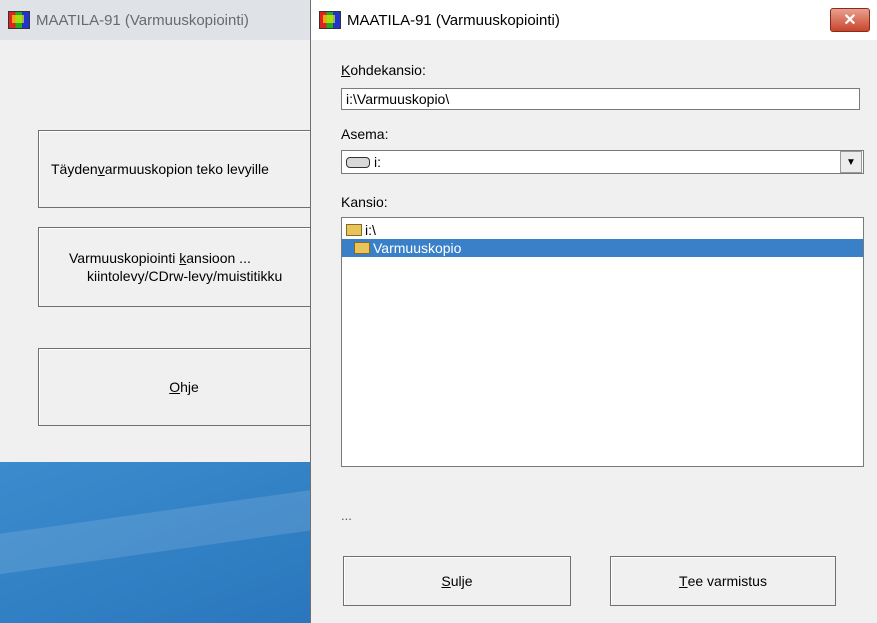 This screenshot has width=877, height=623. I want to click on drive-select-value: i:, so click(591, 162).